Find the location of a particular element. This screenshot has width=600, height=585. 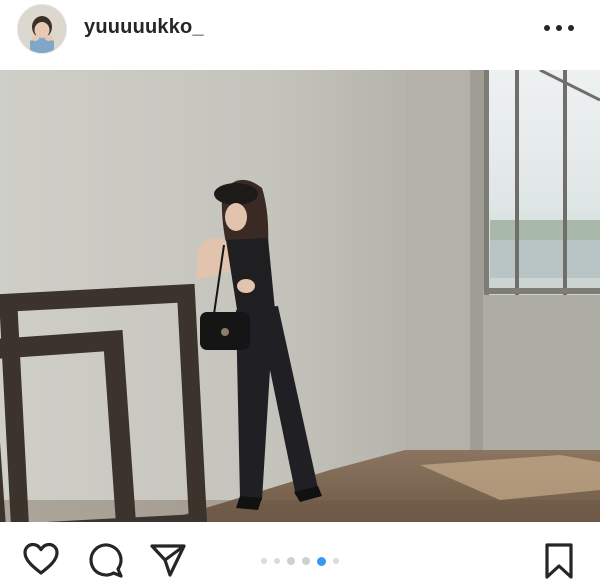

avatar is located at coordinates (42, 29).